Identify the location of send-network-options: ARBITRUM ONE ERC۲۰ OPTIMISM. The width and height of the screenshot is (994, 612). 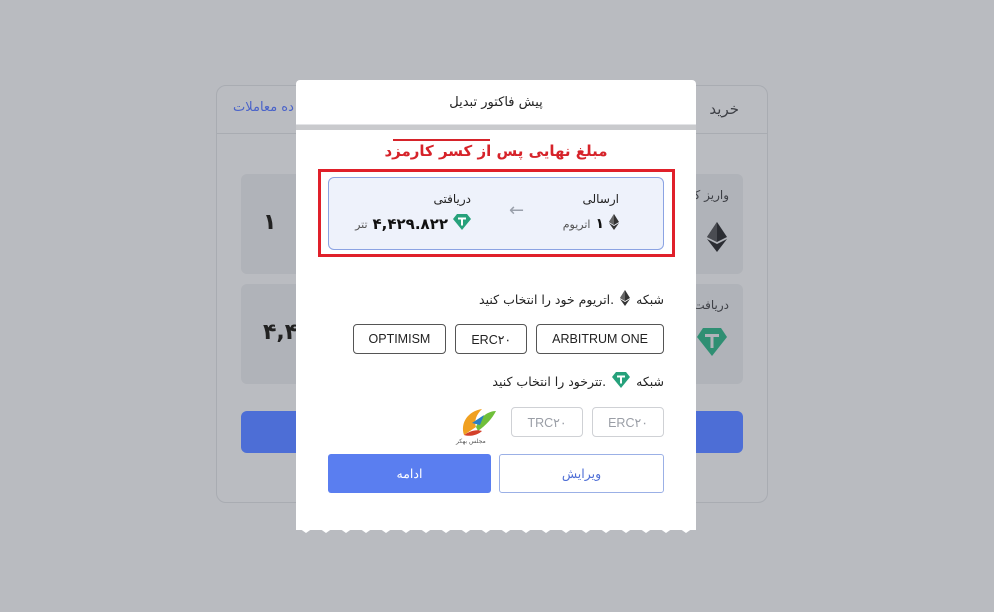
(508, 339).